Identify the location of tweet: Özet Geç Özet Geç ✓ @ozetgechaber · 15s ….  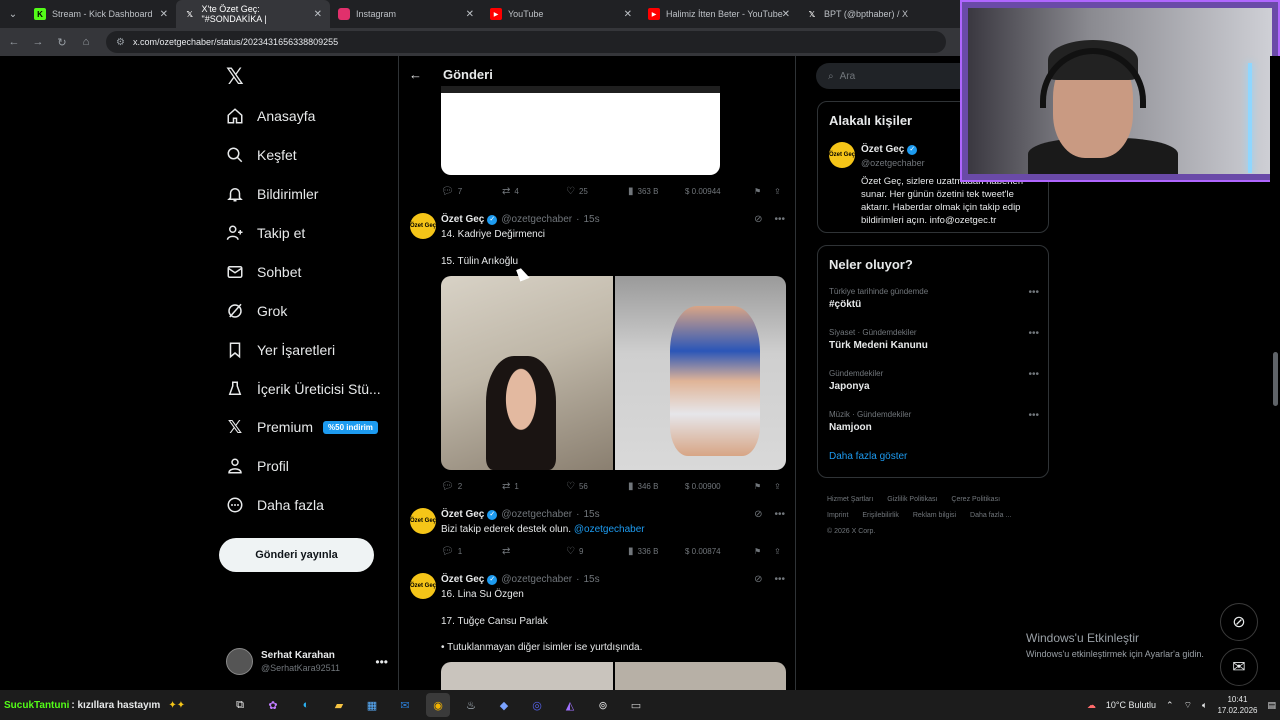
(597, 353).